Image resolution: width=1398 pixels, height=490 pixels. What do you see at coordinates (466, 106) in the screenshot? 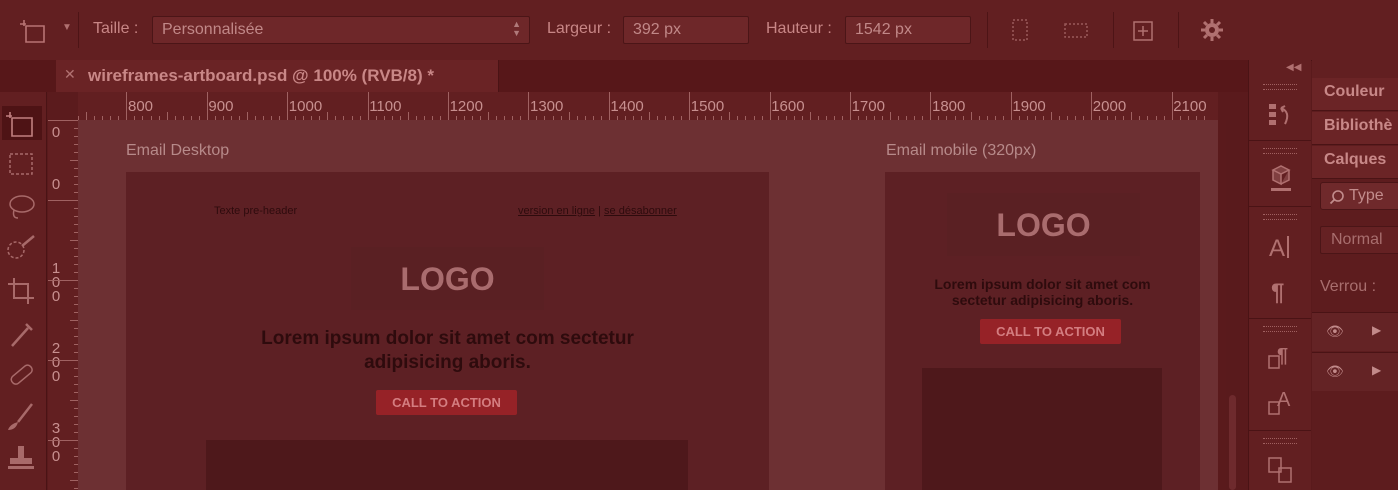
I see `ruler-label: 1200` at bounding box center [466, 106].